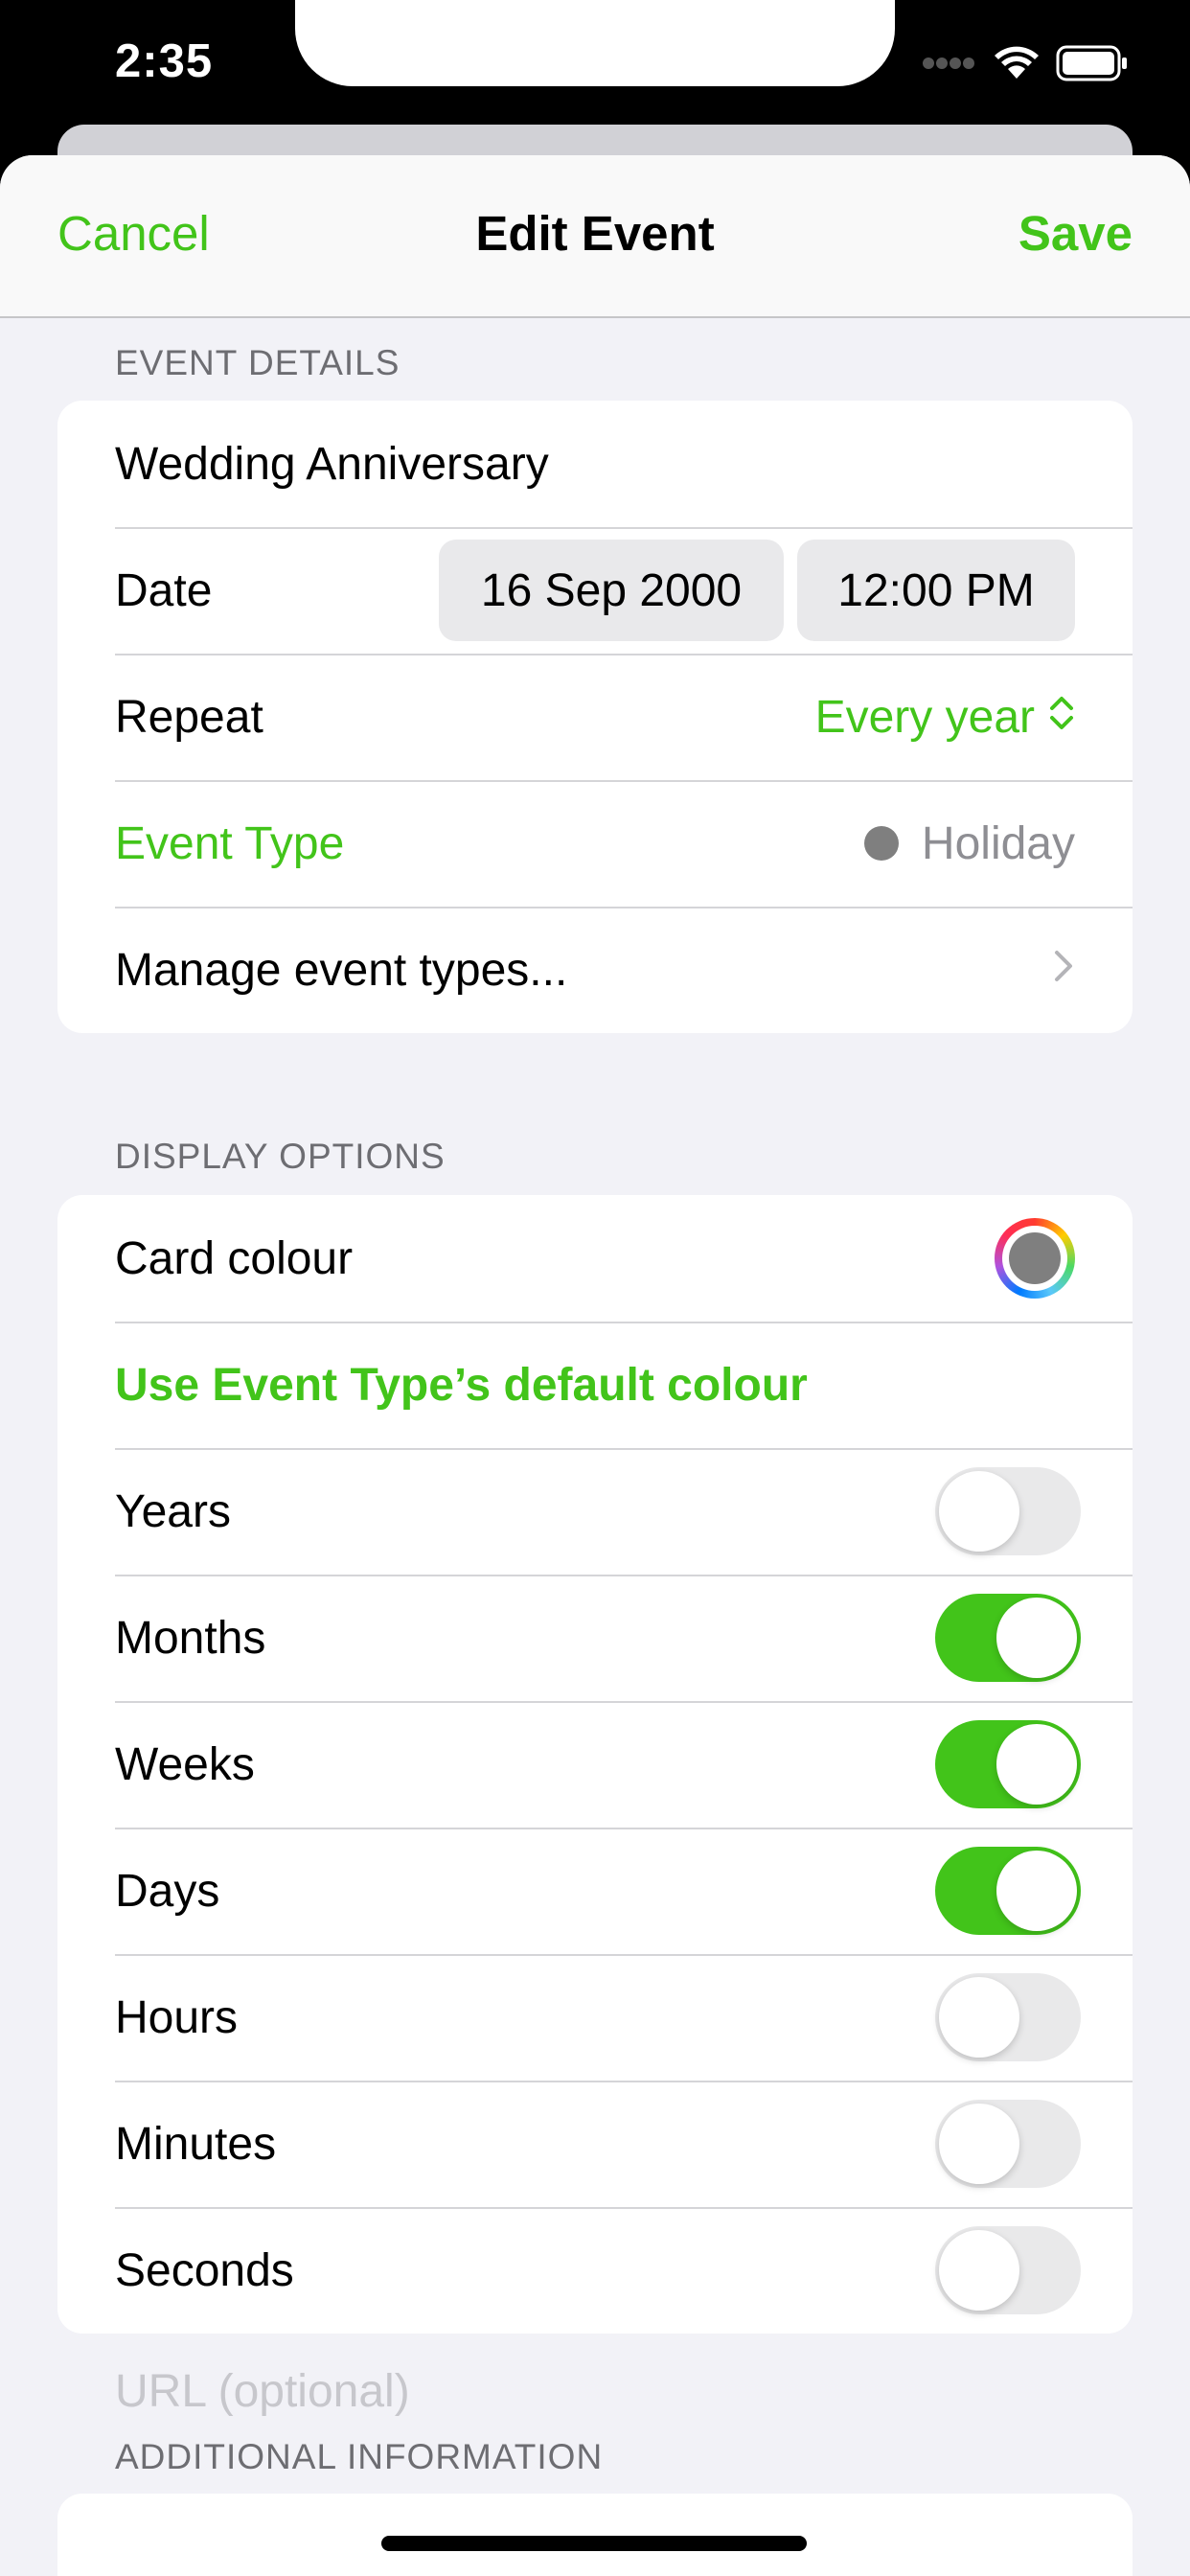 The image size is (1190, 2576). I want to click on event-type-value: Holiday, so click(969, 843).